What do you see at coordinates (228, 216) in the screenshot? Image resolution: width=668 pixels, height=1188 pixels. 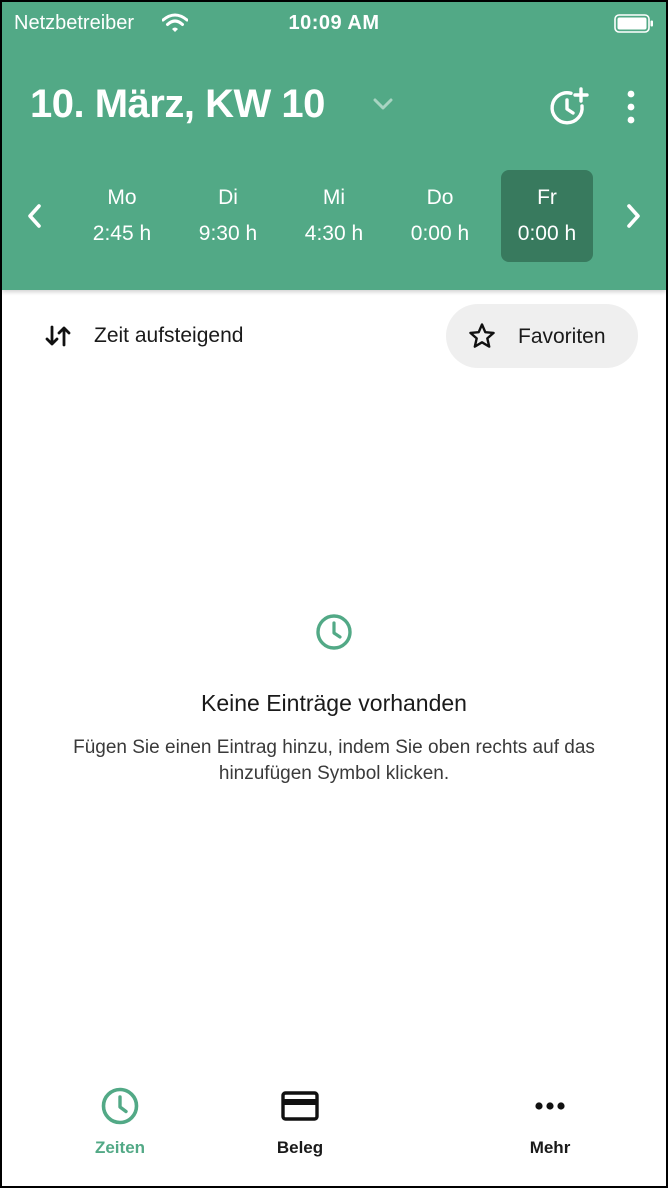 I see `day-tuesday: Di 9:30 h` at bounding box center [228, 216].